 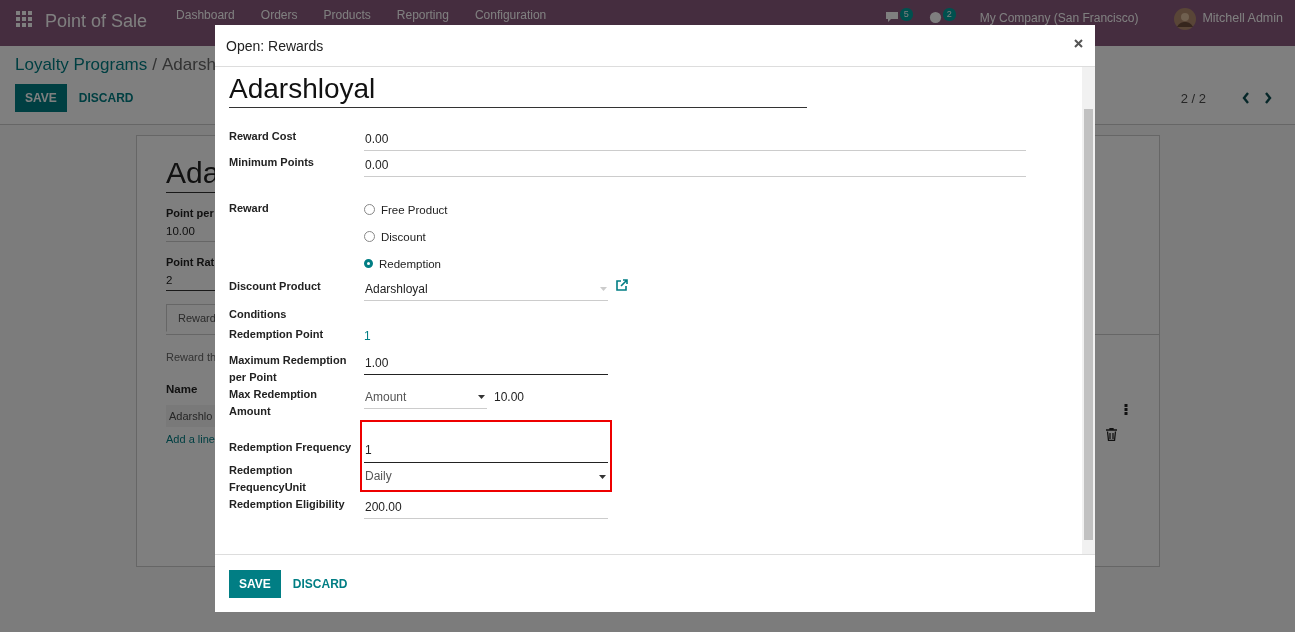 I want to click on scrollbar, so click(x=1088, y=310).